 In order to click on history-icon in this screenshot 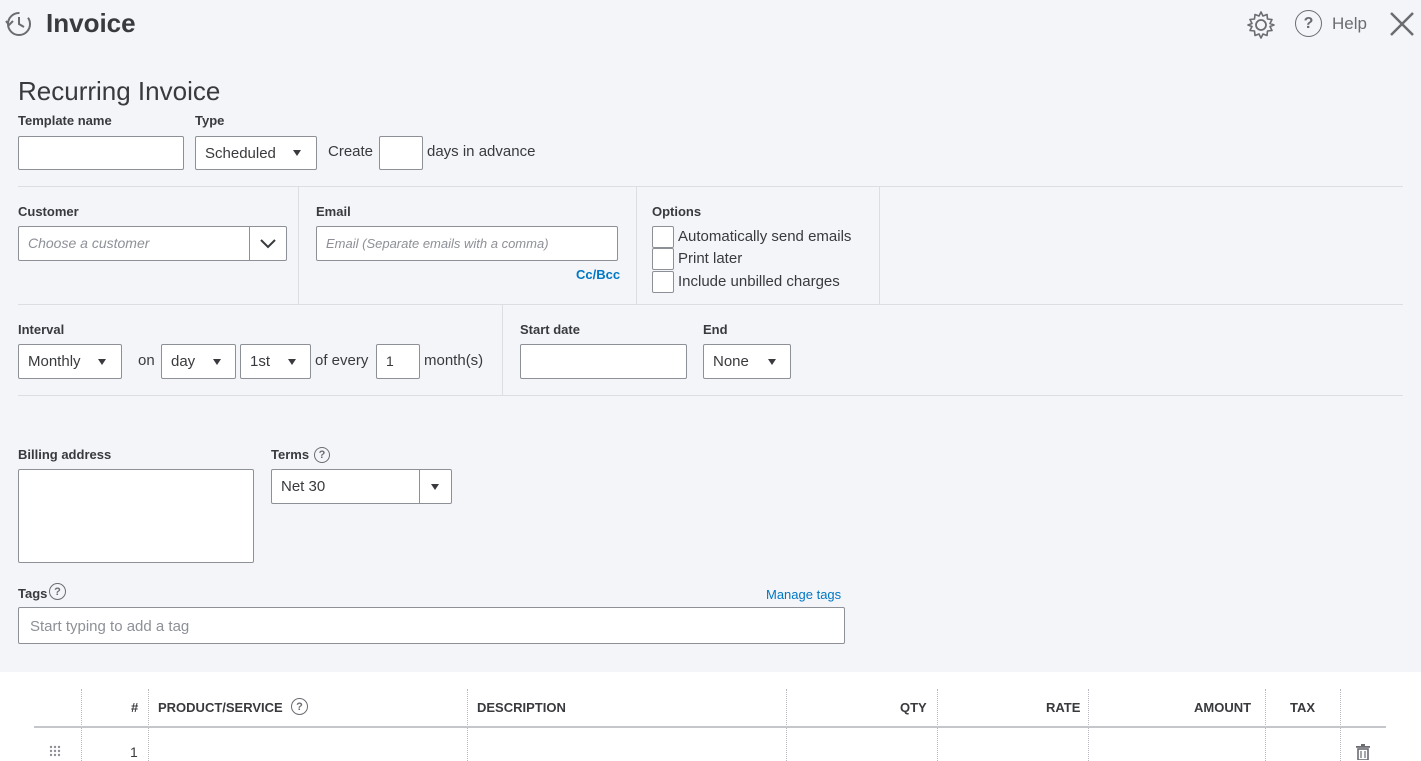, I will do `click(19, 24)`.